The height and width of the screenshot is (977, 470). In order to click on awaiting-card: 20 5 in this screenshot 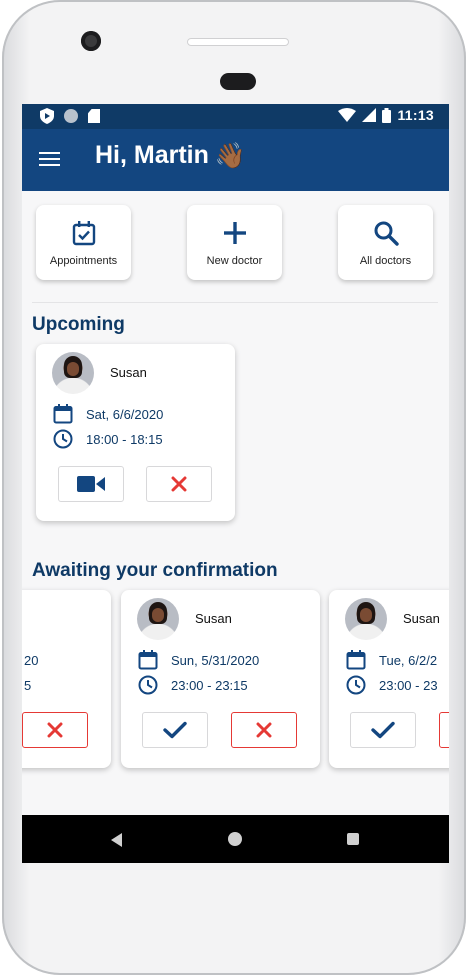, I will do `click(66, 679)`.